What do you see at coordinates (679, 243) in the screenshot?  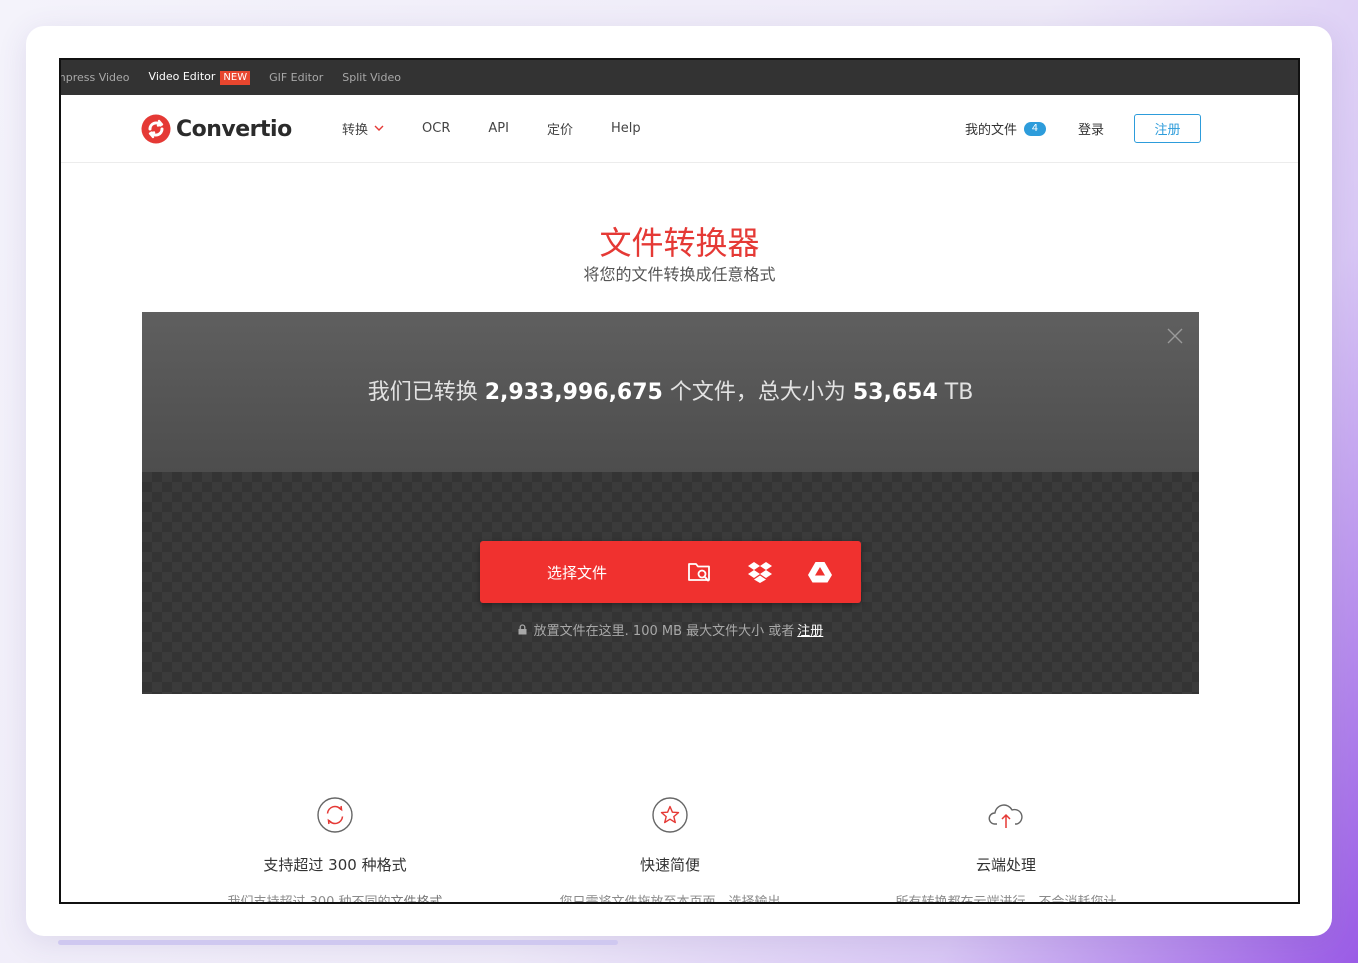 I see `page-title: 文件转换器` at bounding box center [679, 243].